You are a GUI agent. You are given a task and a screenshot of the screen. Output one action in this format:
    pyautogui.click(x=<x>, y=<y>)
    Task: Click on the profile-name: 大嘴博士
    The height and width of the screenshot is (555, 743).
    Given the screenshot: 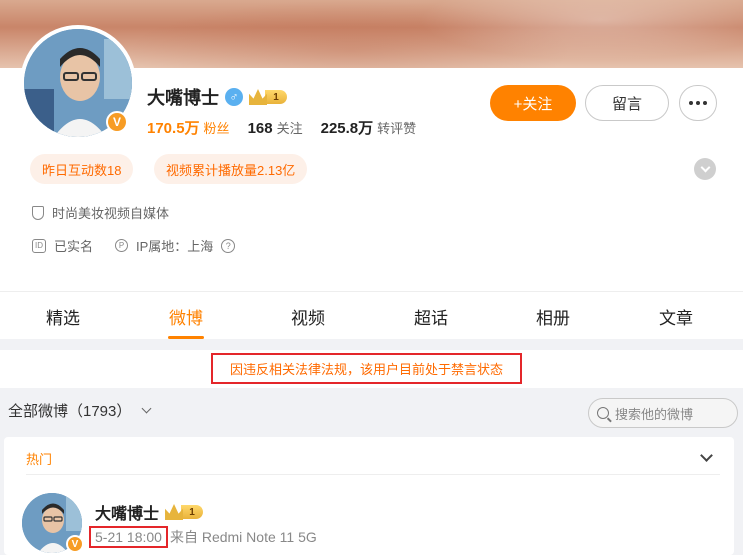 What is the action you would take?
    pyautogui.click(x=183, y=98)
    